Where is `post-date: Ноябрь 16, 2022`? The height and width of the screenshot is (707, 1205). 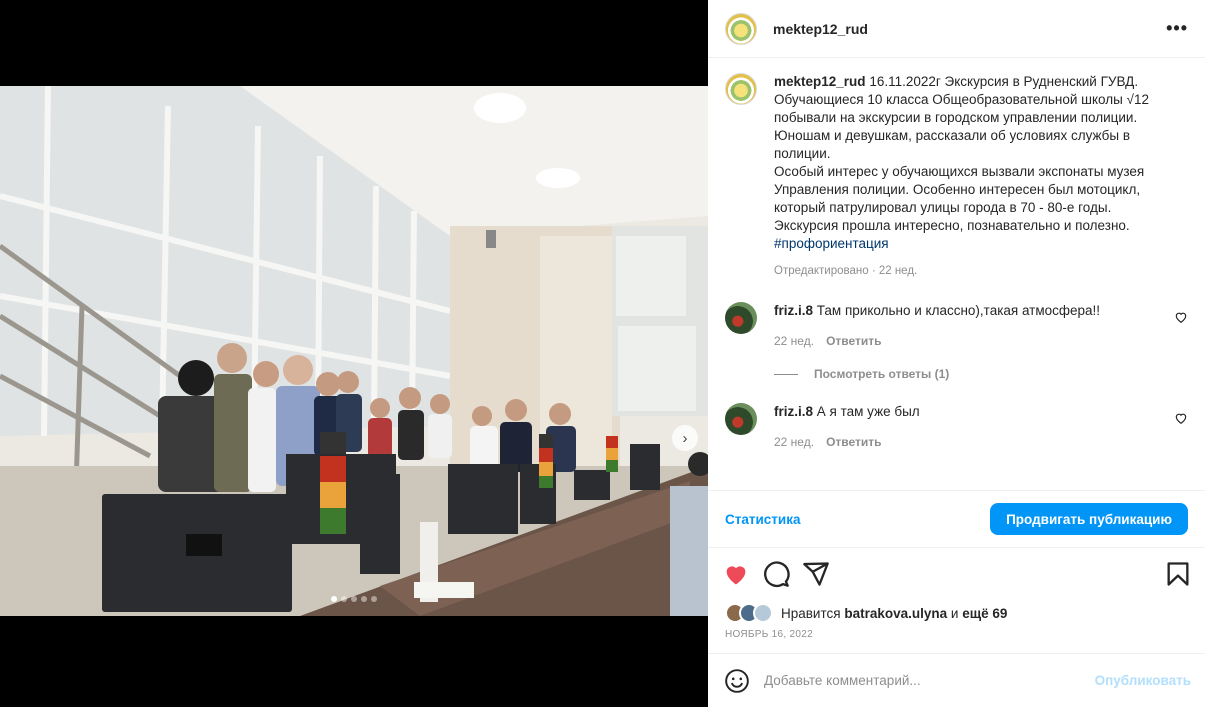
post-date: Ноябрь 16, 2022 is located at coordinates (769, 634).